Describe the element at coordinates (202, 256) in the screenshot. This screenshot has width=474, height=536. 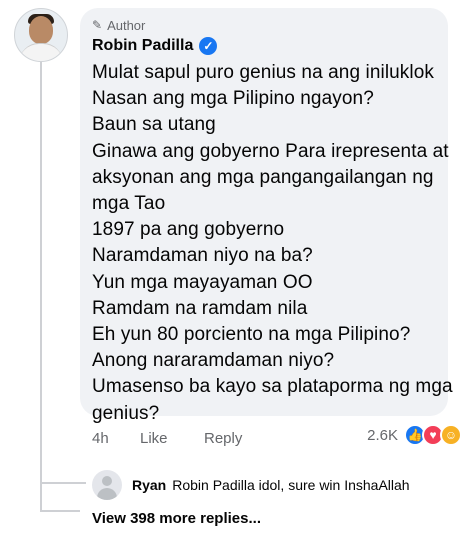
I see `comment-line: Naramdaman niyo na ba?` at that location.